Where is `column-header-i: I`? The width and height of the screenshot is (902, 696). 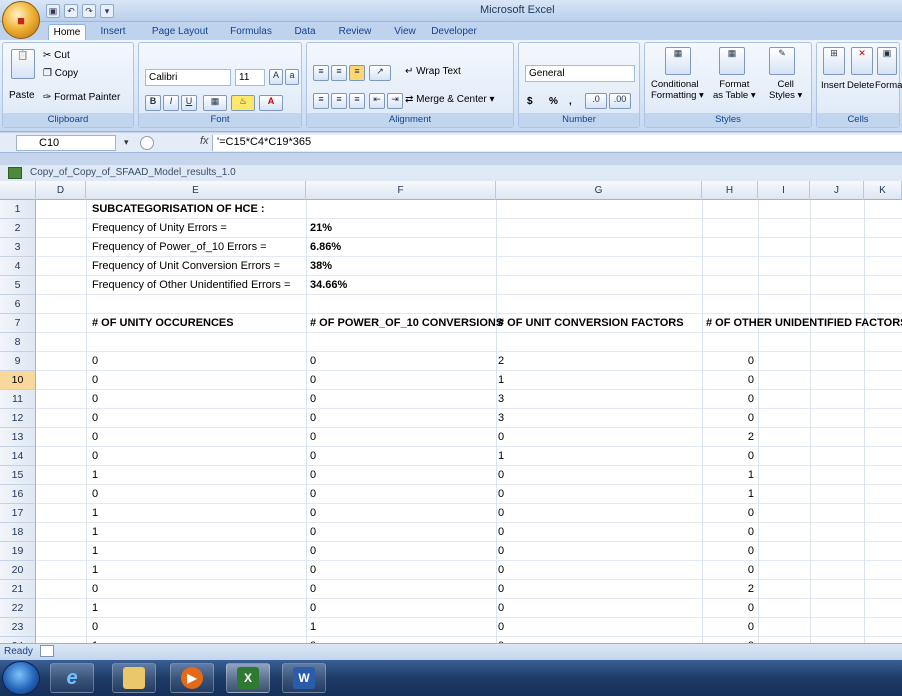 column-header-i: I is located at coordinates (784, 190).